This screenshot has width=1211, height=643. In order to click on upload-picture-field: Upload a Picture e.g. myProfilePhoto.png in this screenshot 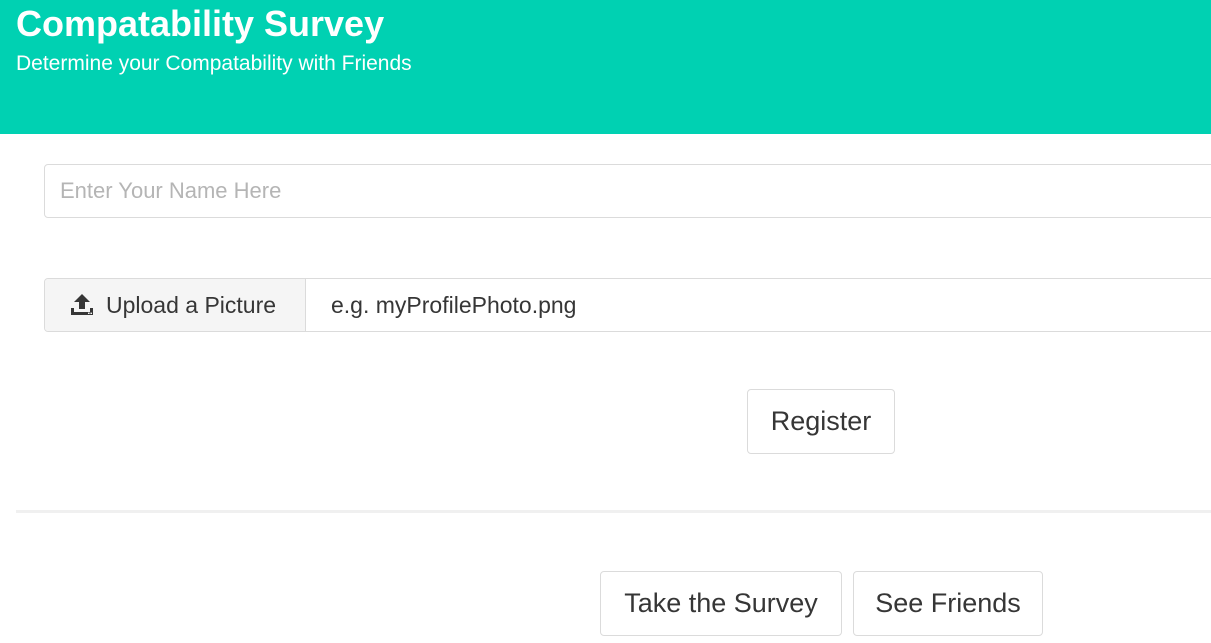, I will do `click(627, 305)`.